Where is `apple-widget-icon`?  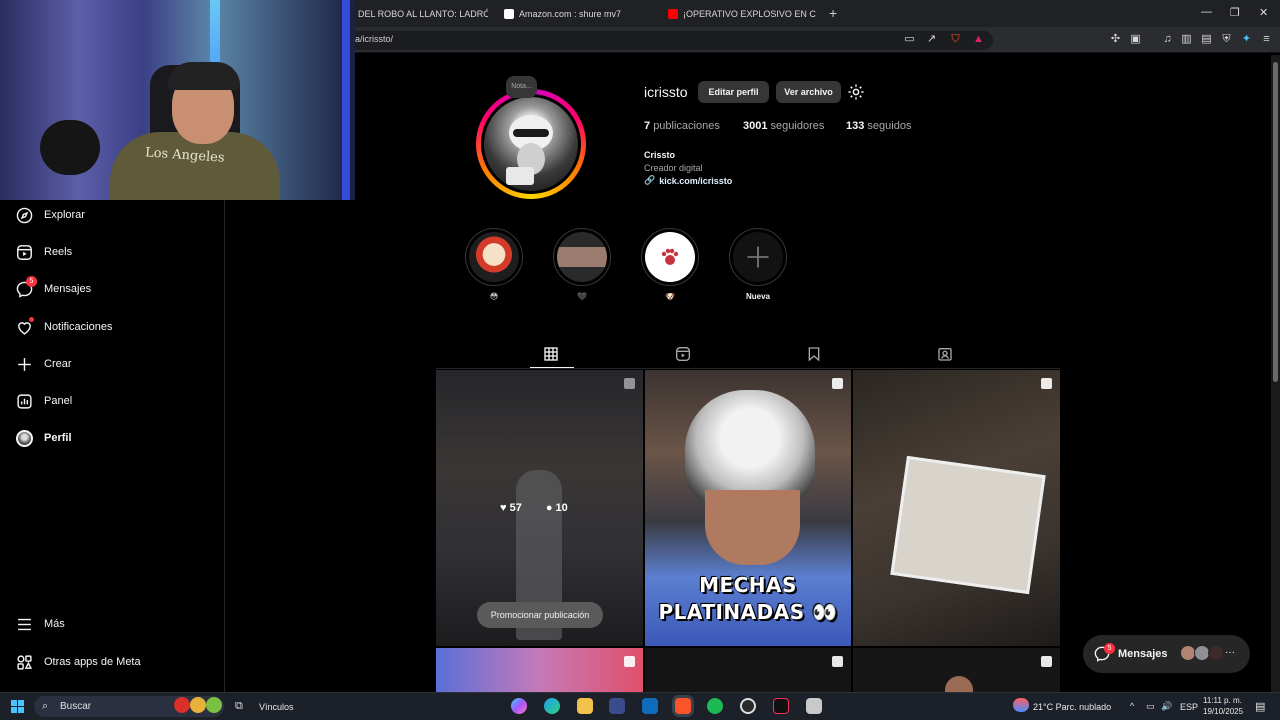 apple-widget-icon is located at coordinates (182, 705).